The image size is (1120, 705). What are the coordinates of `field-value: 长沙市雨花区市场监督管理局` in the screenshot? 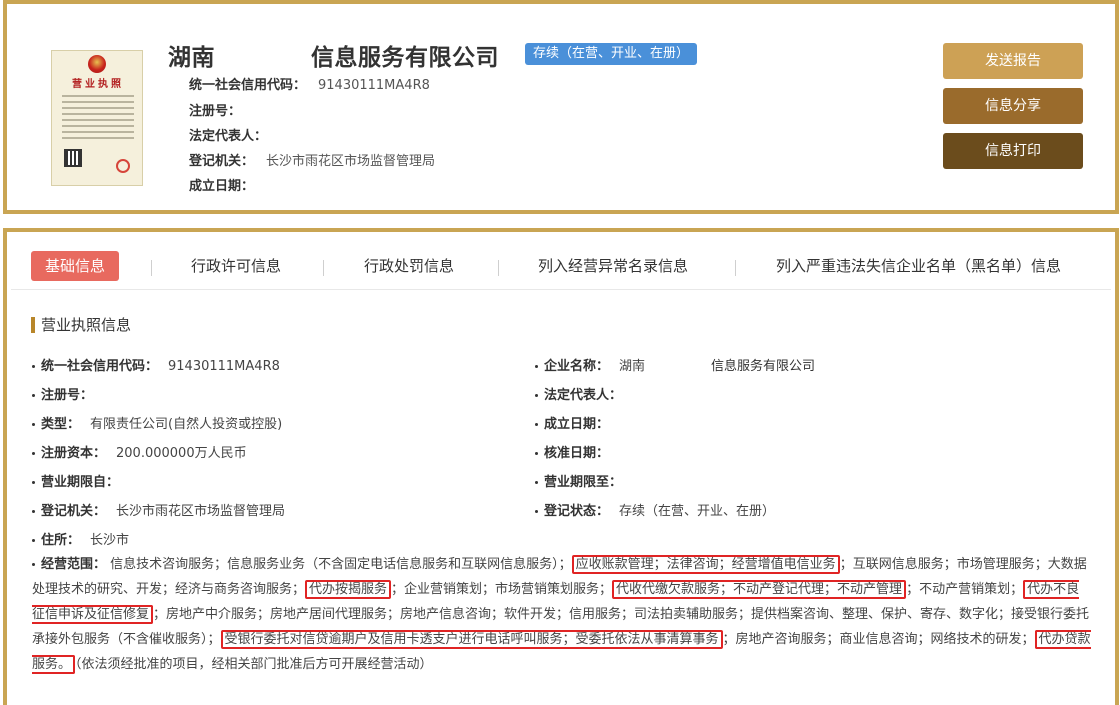 It's located at (201, 511).